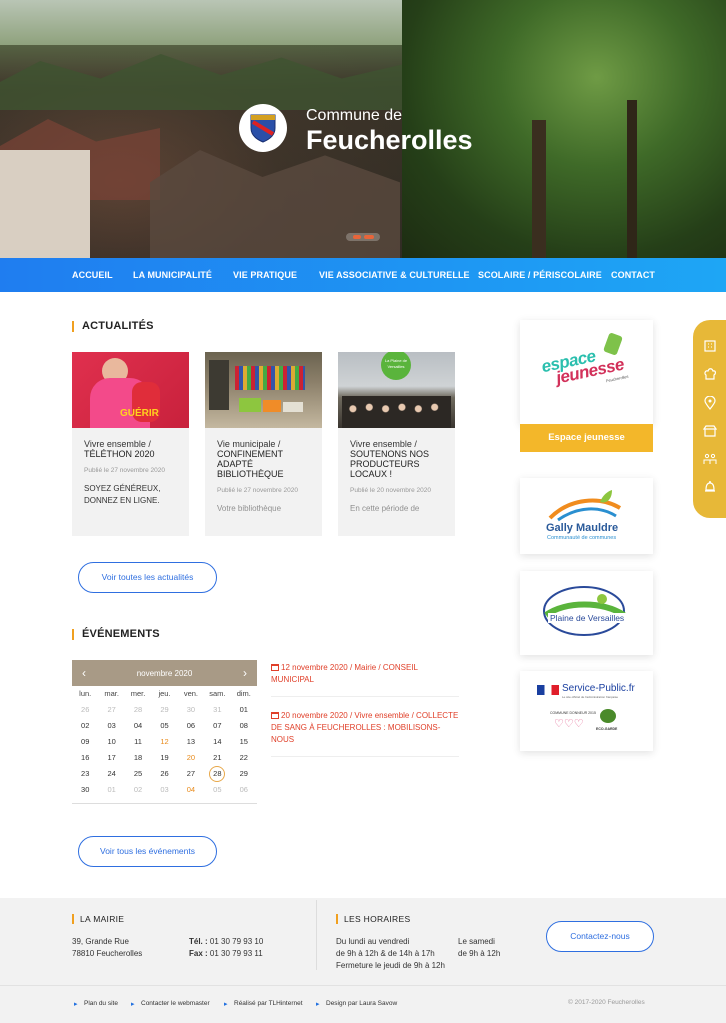  I want to click on building-icon, so click(710, 345).